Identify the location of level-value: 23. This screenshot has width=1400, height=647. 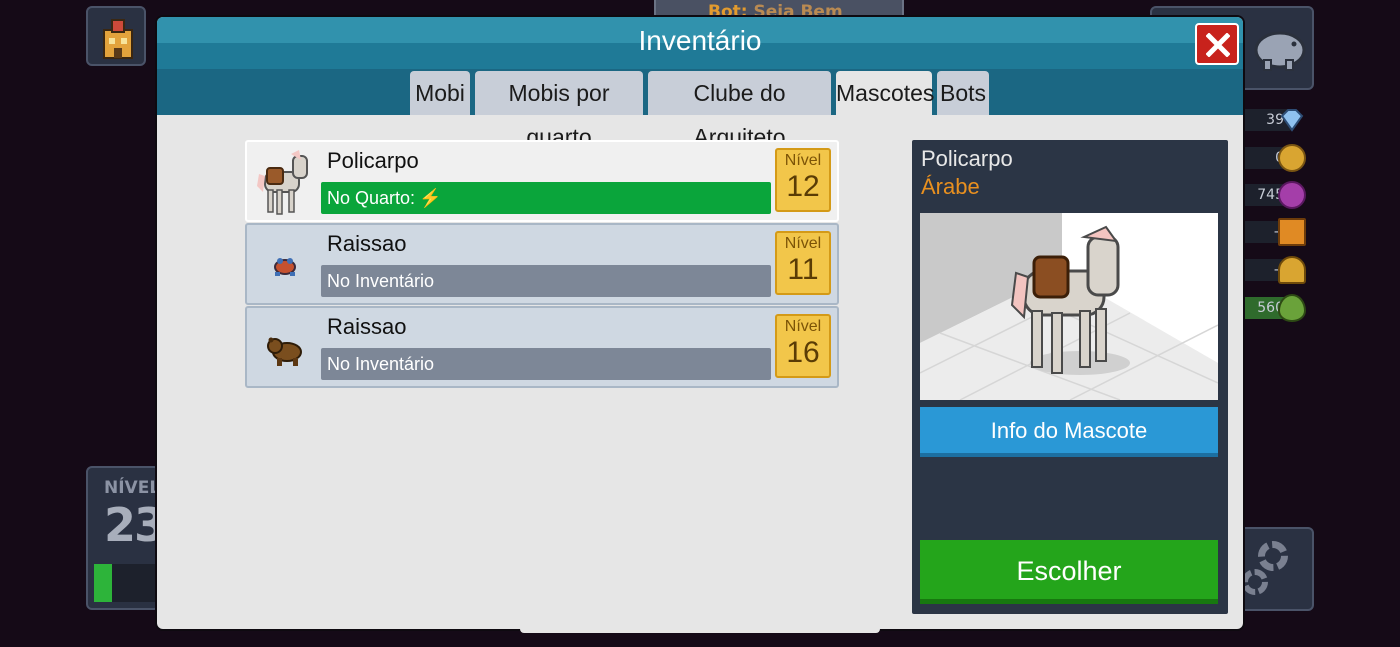
(135, 525).